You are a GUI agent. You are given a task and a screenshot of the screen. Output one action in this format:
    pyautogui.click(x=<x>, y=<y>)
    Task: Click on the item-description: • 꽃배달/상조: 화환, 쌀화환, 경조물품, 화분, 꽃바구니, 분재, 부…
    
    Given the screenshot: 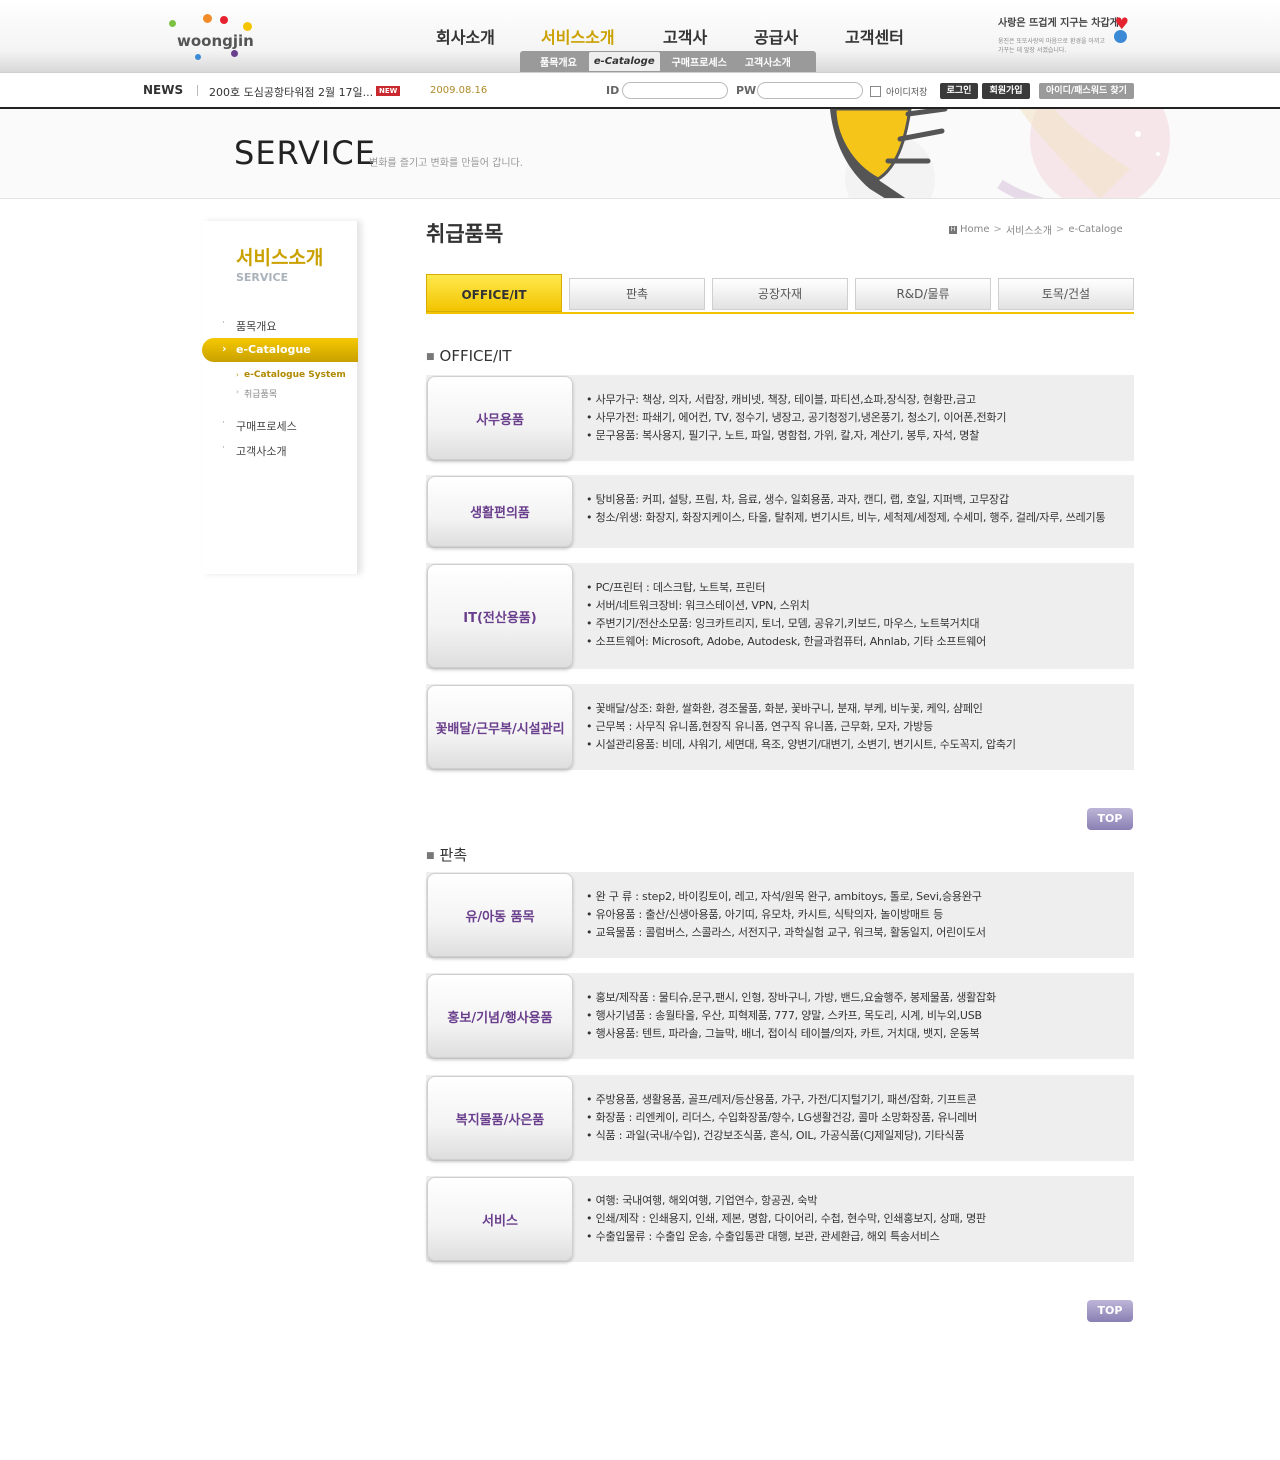 What is the action you would take?
    pyautogui.click(x=856, y=727)
    